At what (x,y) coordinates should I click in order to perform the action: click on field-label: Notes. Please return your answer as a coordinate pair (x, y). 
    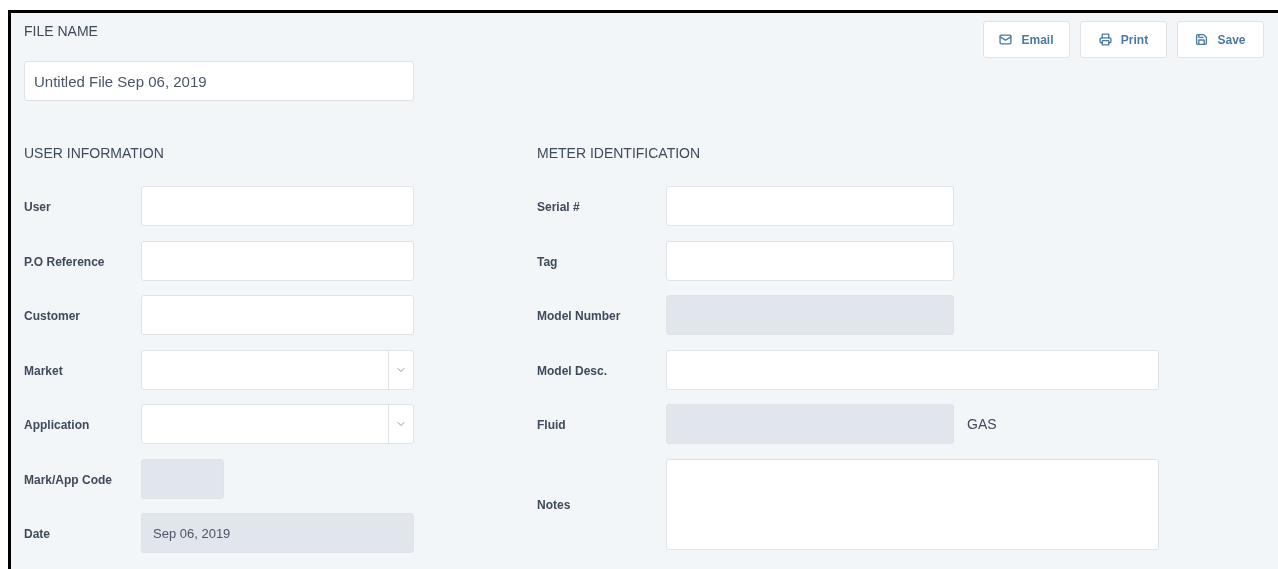
    Looking at the image, I should click on (554, 505).